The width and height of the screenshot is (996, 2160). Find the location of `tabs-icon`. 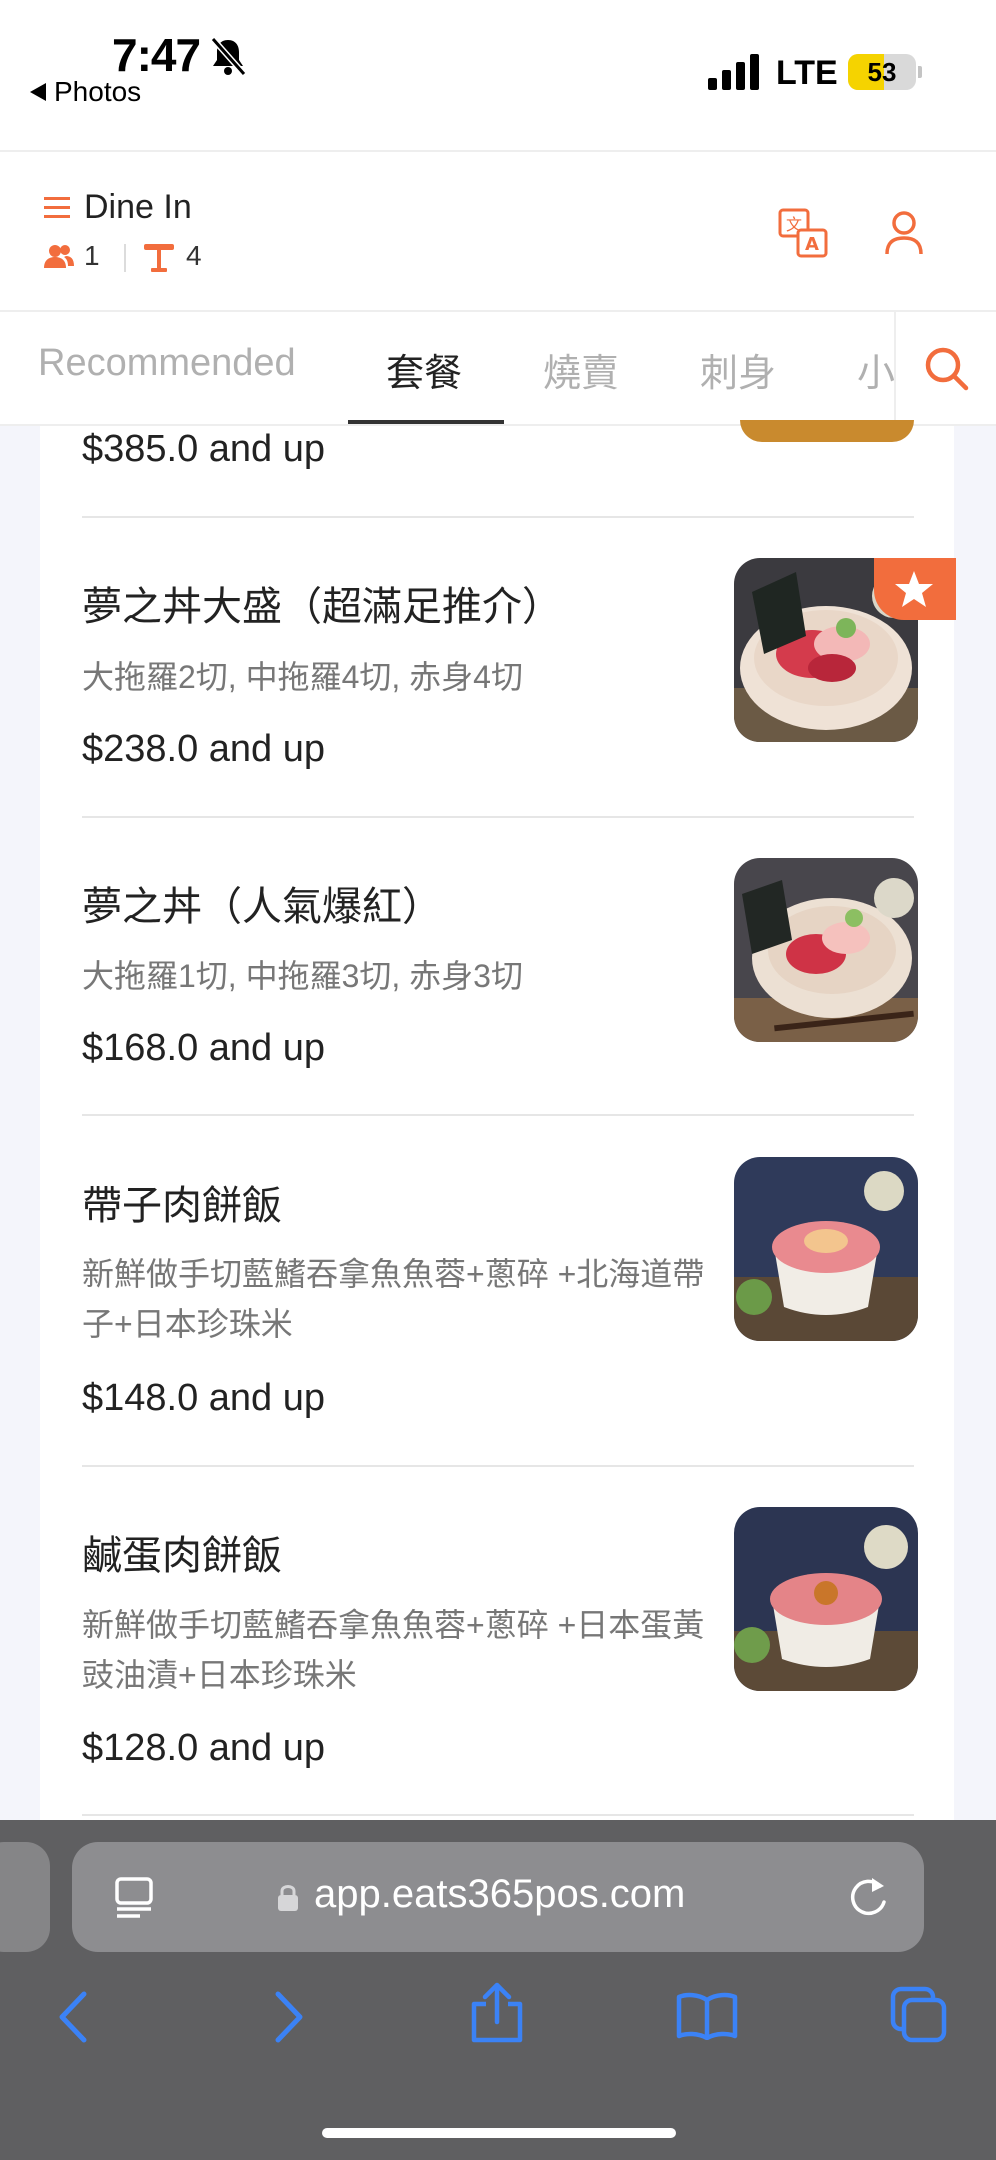

tabs-icon is located at coordinates (919, 2015).